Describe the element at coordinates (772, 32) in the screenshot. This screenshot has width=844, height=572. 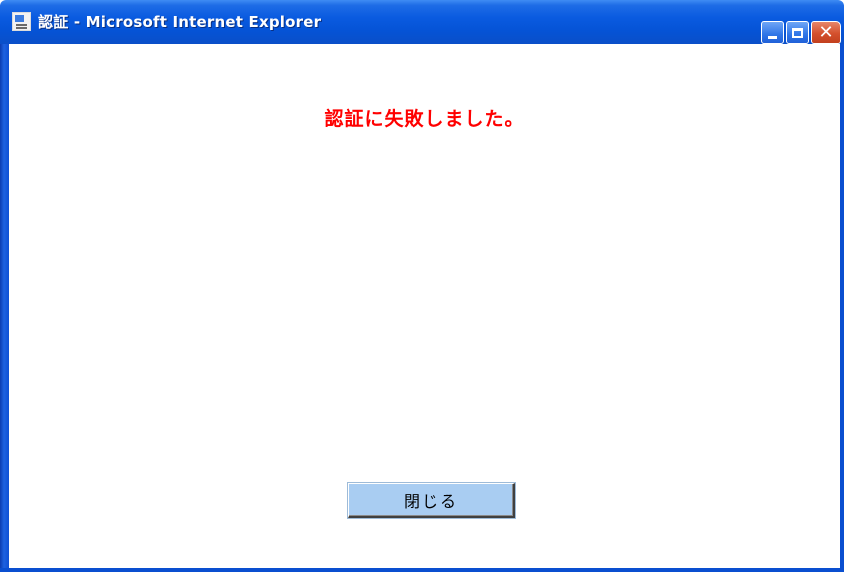
I see `minimize-button` at that location.